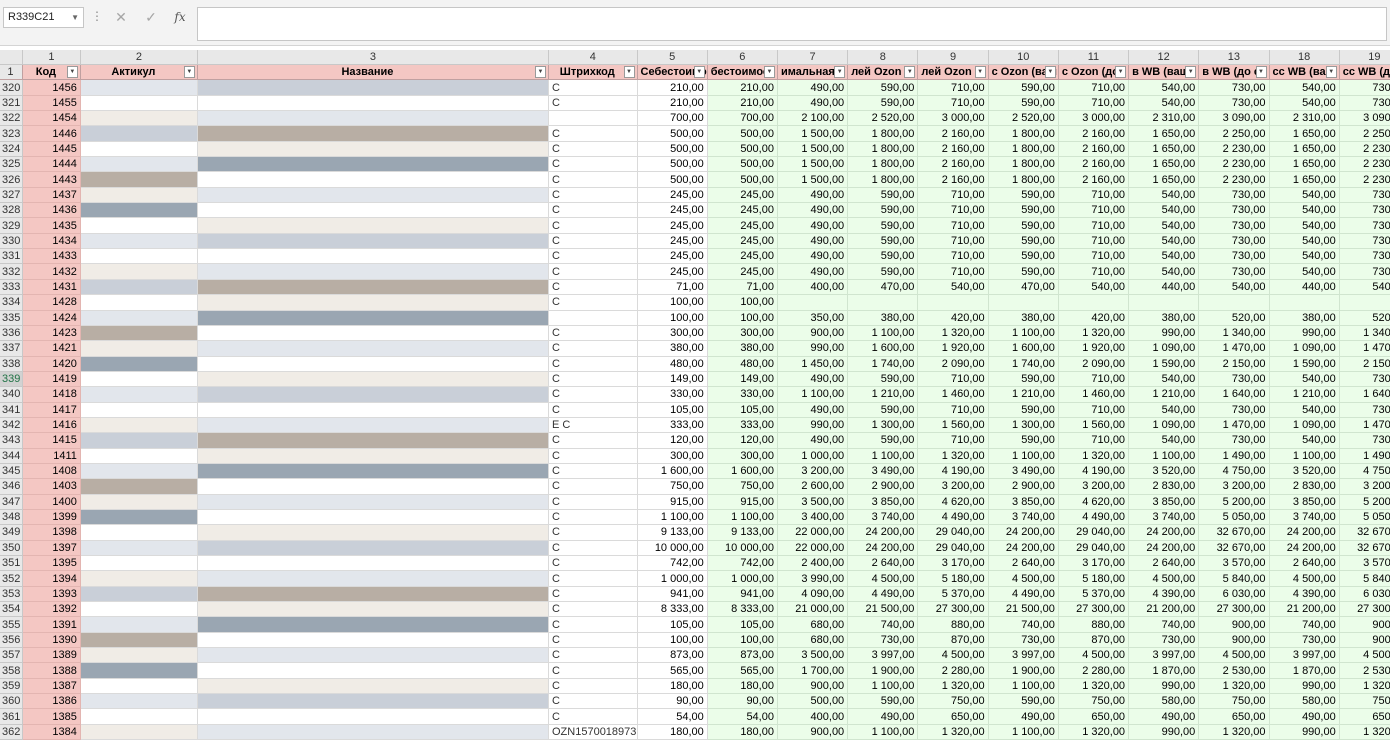 This screenshot has width=1390, height=740. I want to click on cell-price: 1 000,00, so click(813, 456).